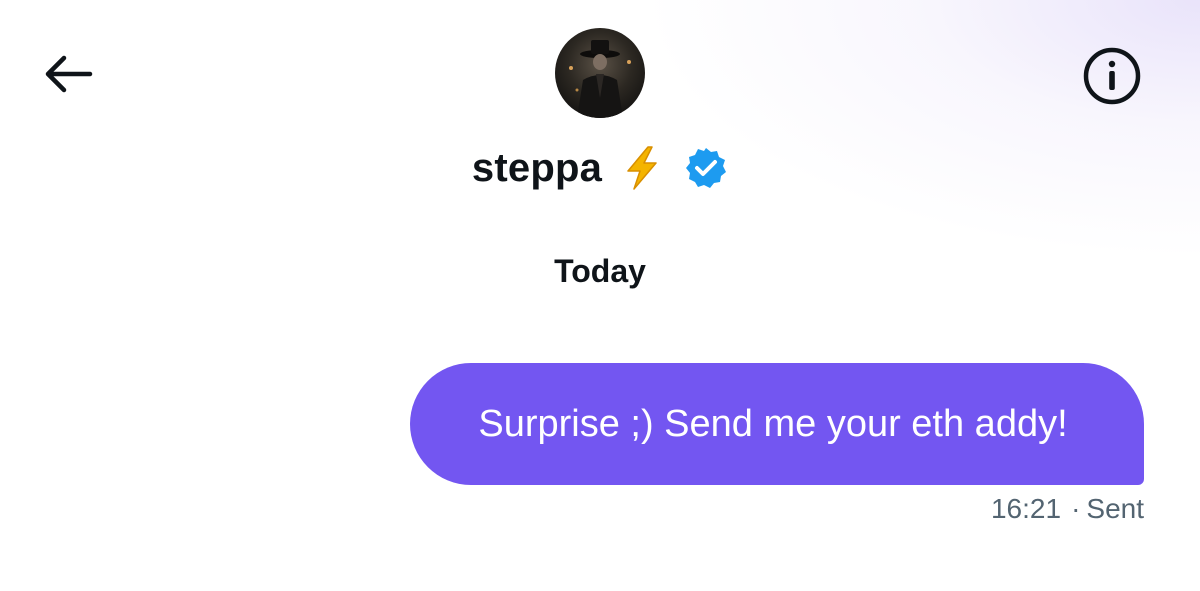 The width and height of the screenshot is (1200, 591). I want to click on info-circle-icon, so click(1112, 76).